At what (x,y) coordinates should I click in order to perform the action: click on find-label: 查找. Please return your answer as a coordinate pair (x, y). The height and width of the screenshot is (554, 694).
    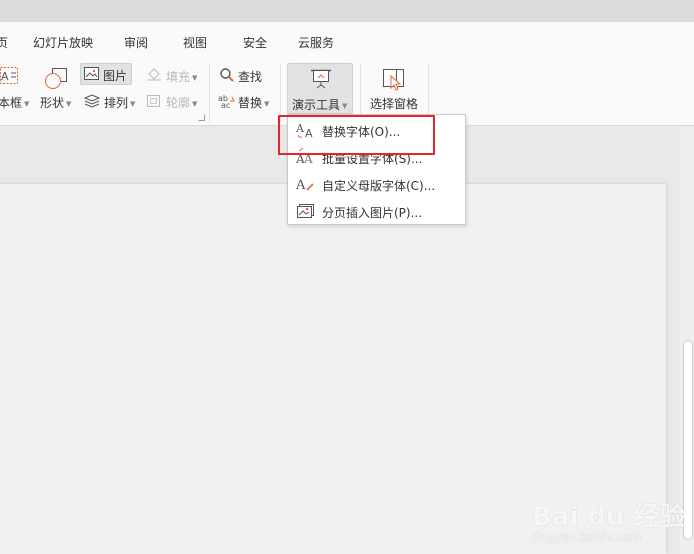
    Looking at the image, I should click on (250, 77).